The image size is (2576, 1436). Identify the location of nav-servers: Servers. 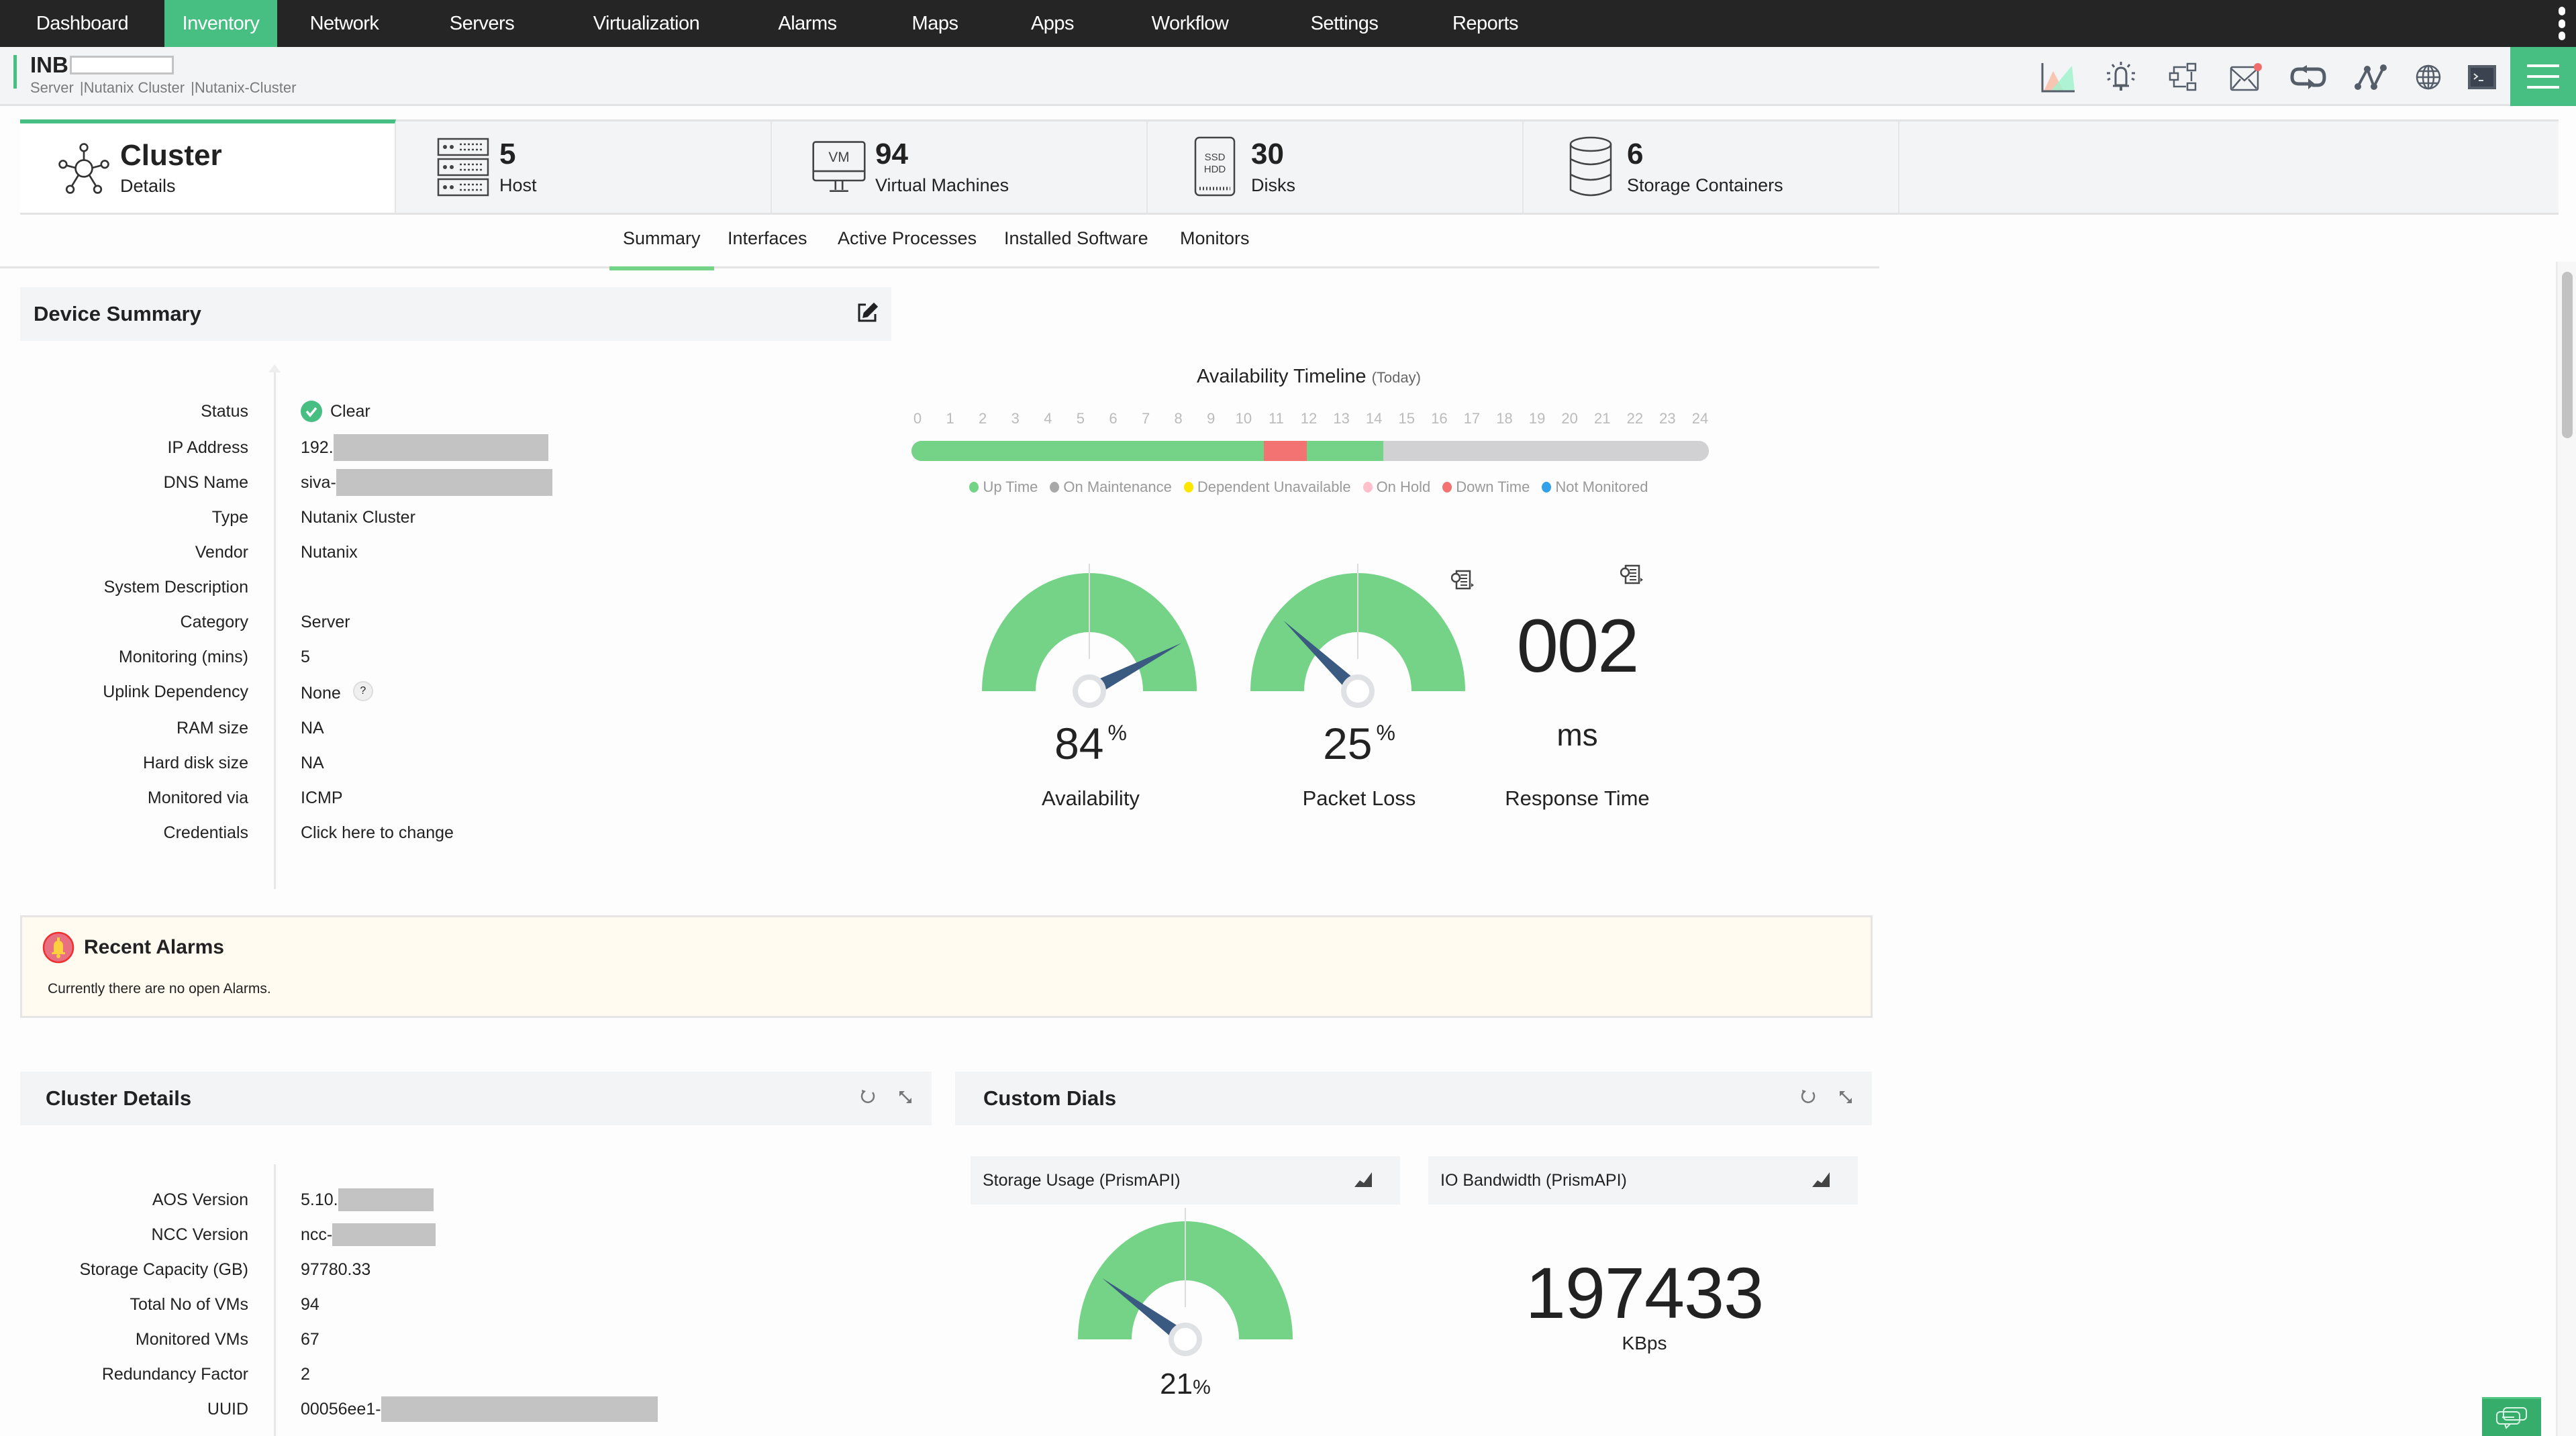
(481, 23).